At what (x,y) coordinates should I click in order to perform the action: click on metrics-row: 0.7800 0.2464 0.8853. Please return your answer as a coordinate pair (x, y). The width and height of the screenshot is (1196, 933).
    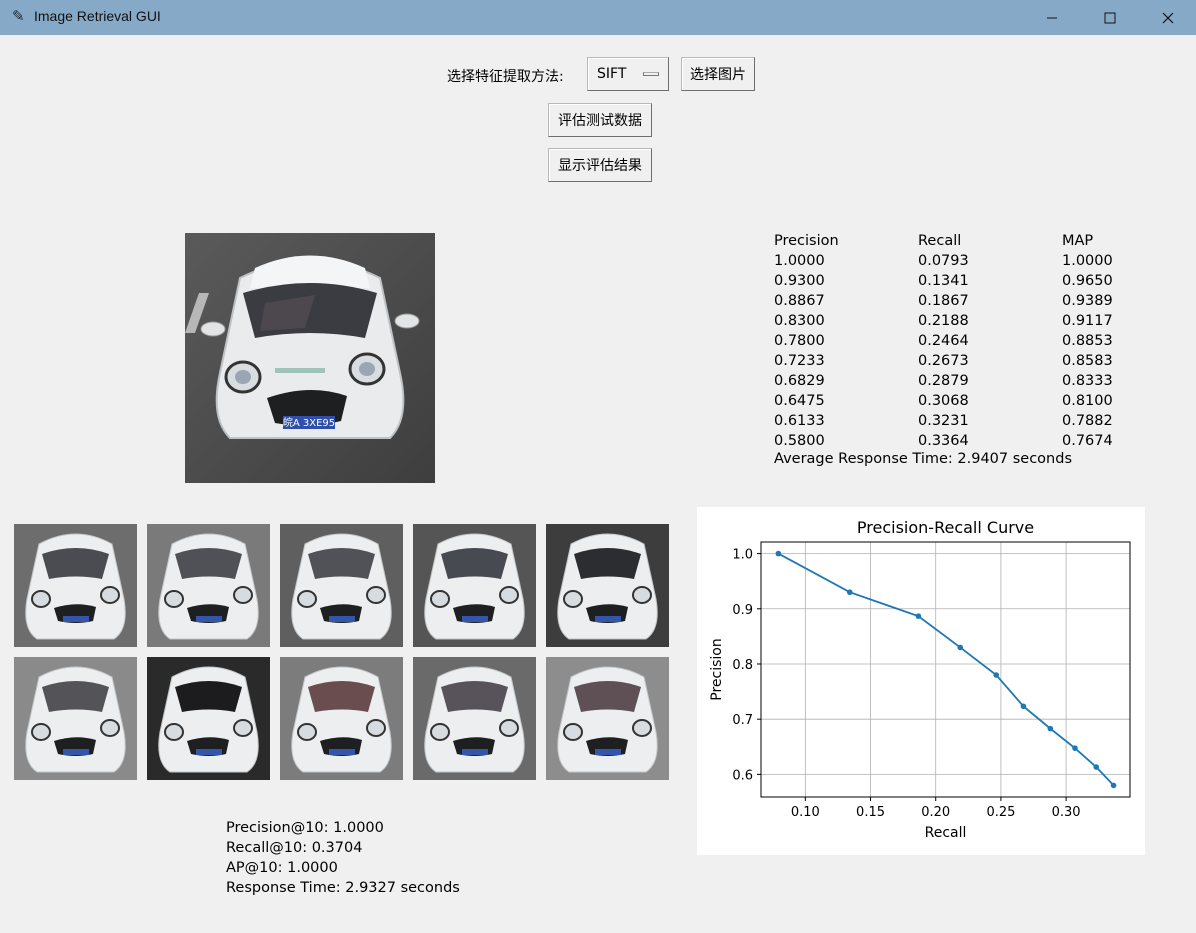
    Looking at the image, I should click on (944, 341).